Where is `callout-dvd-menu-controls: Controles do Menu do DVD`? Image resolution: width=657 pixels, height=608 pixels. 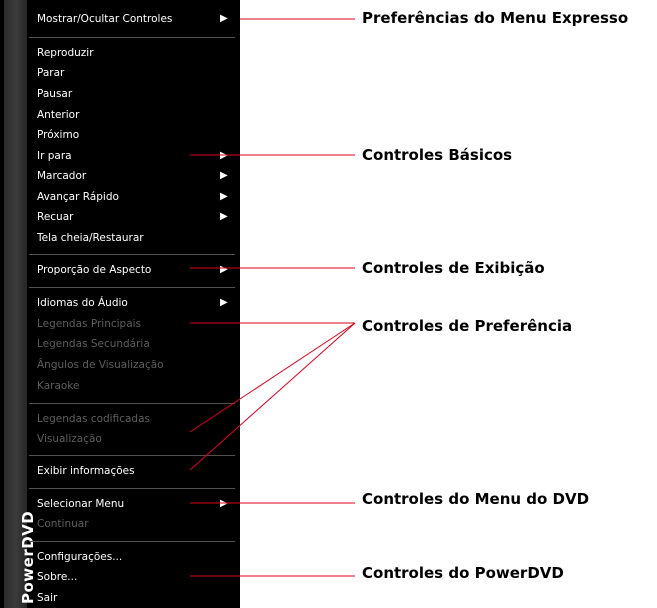
callout-dvd-menu-controls: Controles do Menu do DVD is located at coordinates (476, 499).